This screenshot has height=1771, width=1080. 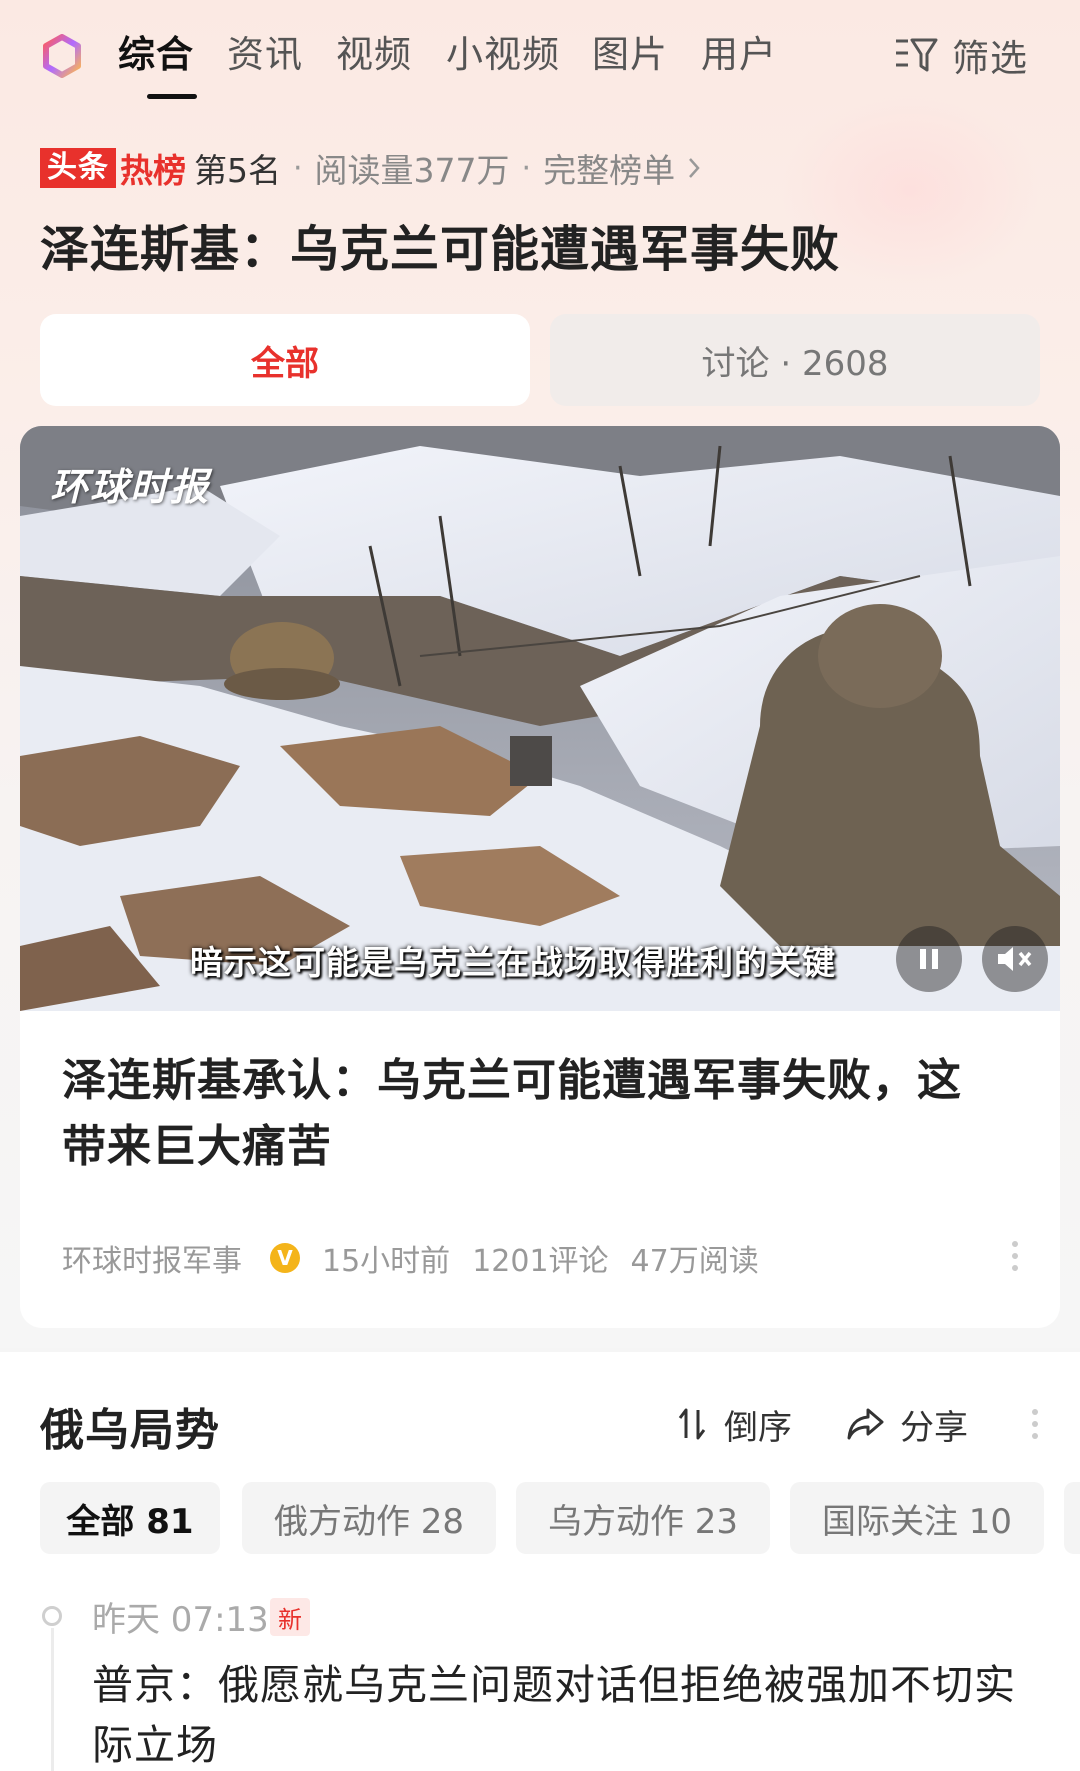 I want to click on share-label: 分享, so click(x=934, y=1427).